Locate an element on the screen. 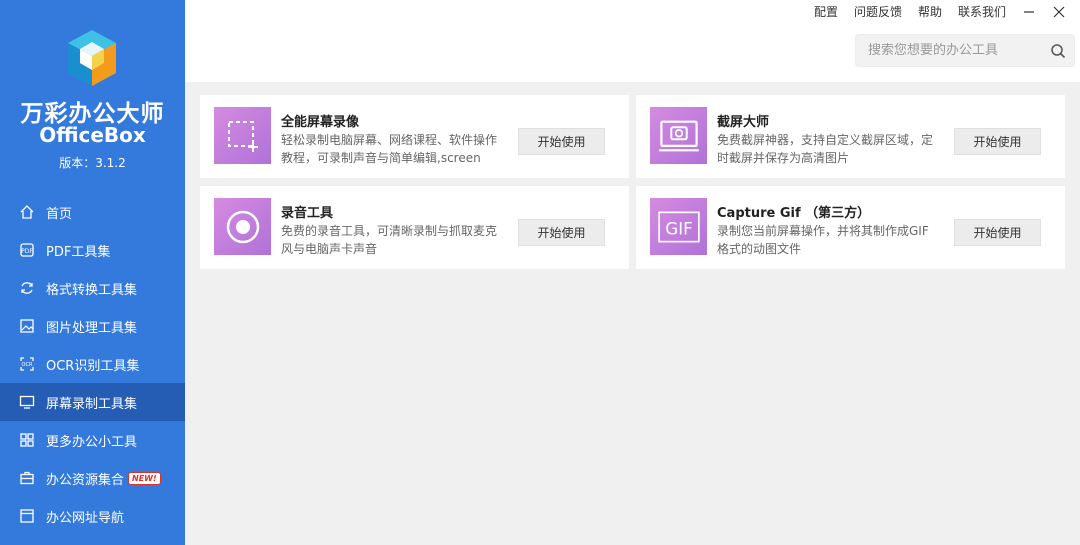 This screenshot has width=1080, height=545. screen-record-icon is located at coordinates (242, 135).